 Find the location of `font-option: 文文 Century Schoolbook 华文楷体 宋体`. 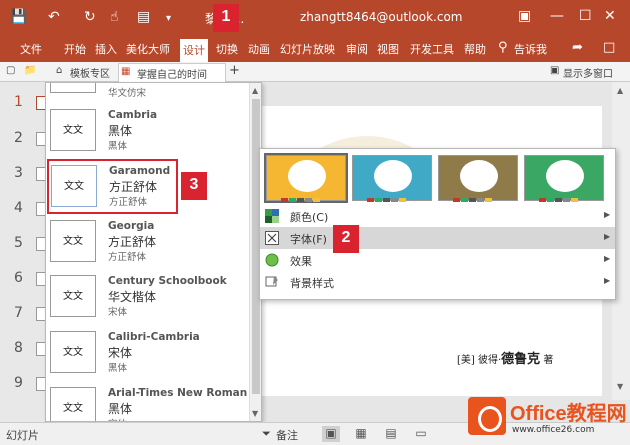

font-option: 文文 Century Schoolbook 华文楷体 宋体 is located at coordinates (147, 296).